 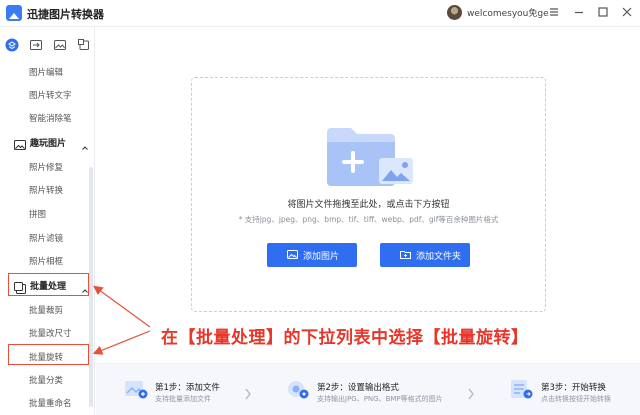 I want to click on folder-image-icon, so click(x=371, y=156).